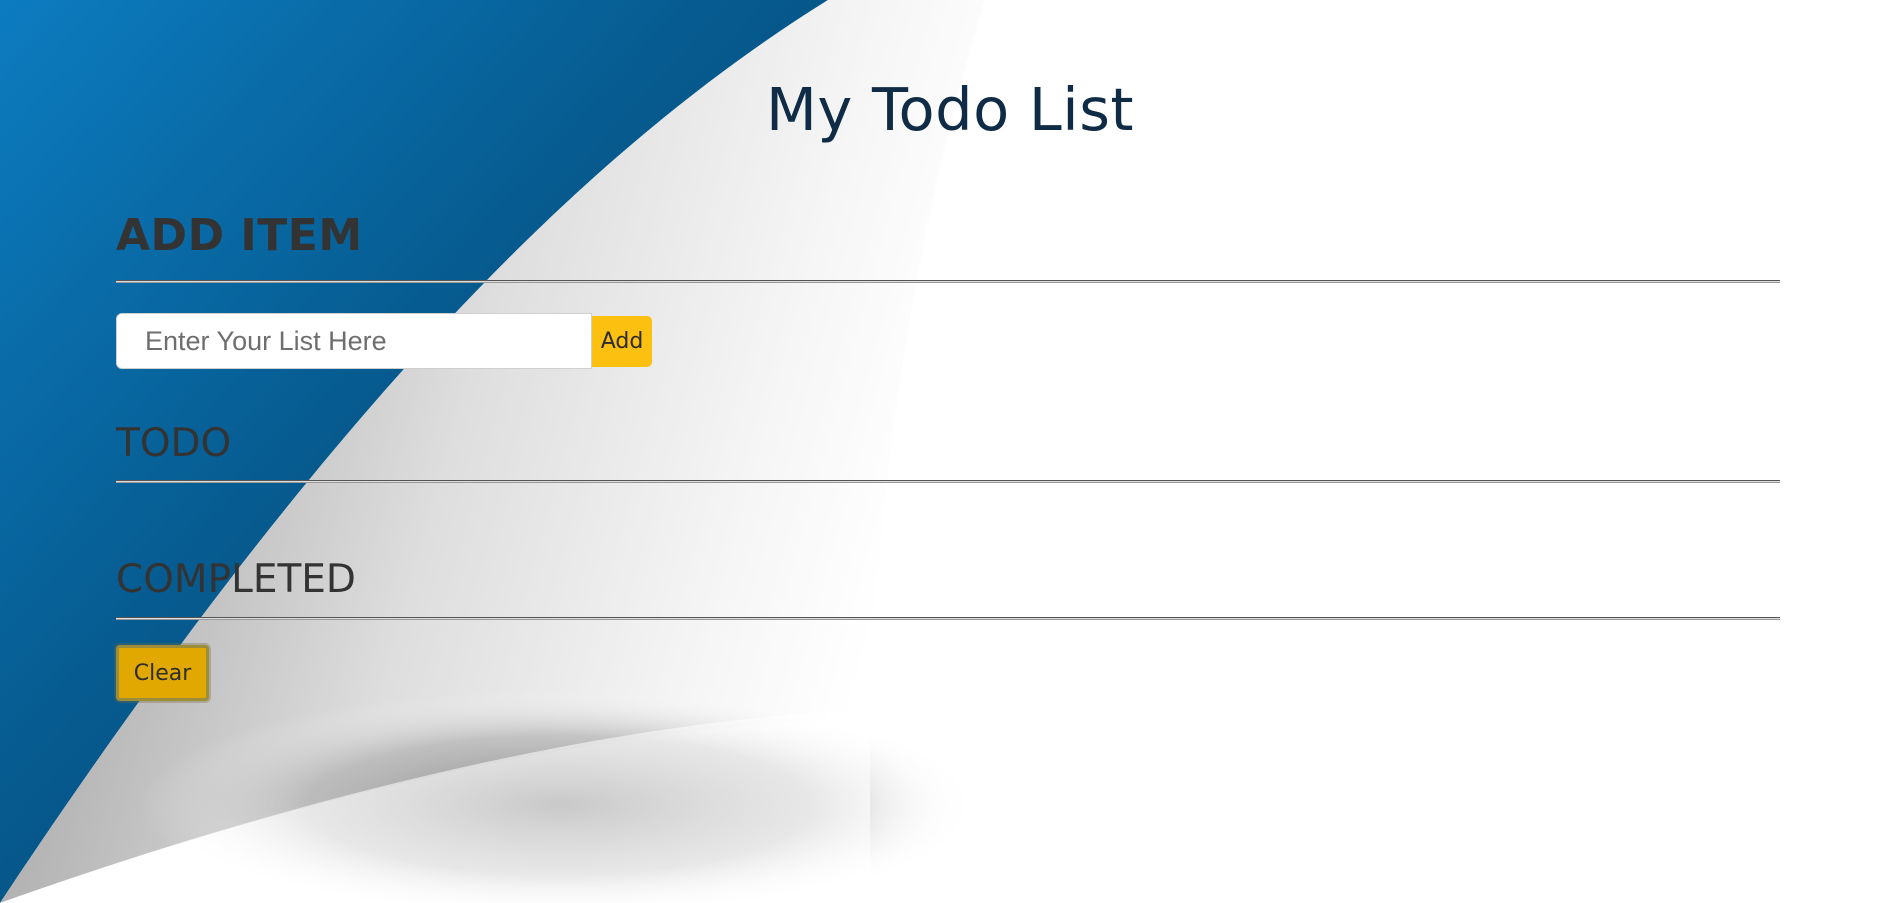  I want to click on completed-heading: COMPLETED, so click(236, 579).